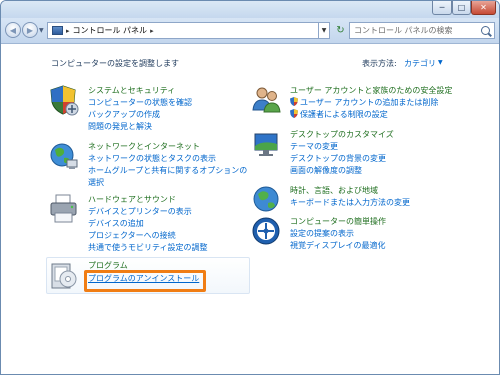 The height and width of the screenshot is (375, 500). I want to click on navigation-bar: ◀ ▶ ▼ ▸ コントロール パネル ▸ ▼ ↻, so click(250, 31).